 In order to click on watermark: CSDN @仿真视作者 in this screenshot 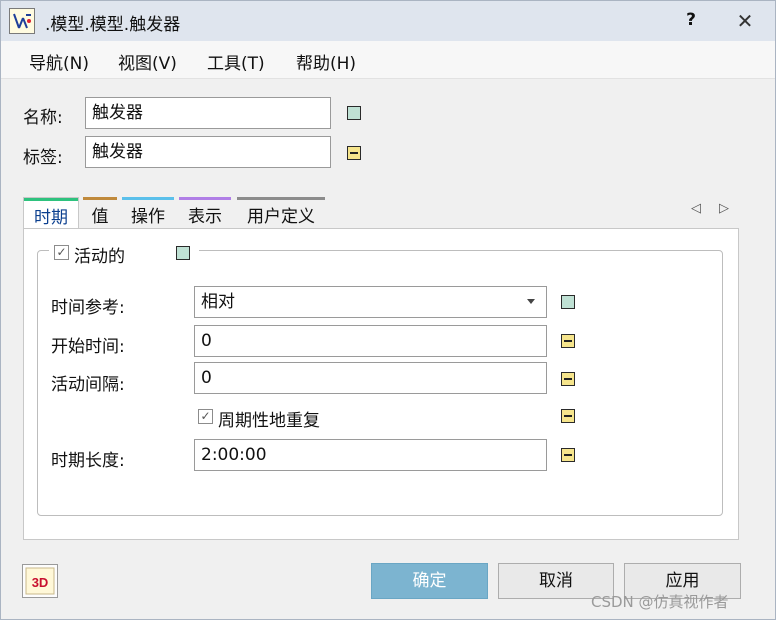, I will do `click(660, 602)`.